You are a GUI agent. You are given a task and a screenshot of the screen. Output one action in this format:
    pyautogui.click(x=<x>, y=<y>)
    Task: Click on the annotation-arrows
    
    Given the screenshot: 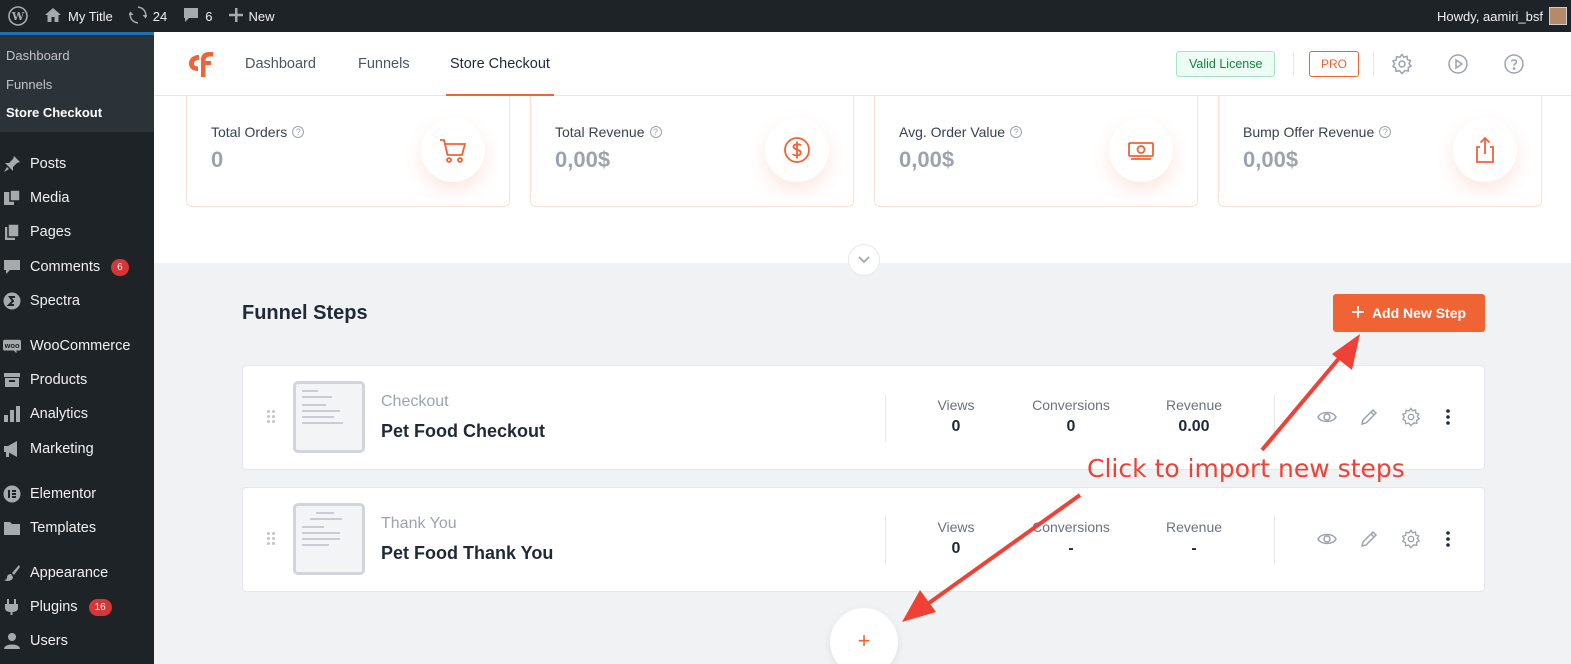 What is the action you would take?
    pyautogui.click(x=1131, y=478)
    